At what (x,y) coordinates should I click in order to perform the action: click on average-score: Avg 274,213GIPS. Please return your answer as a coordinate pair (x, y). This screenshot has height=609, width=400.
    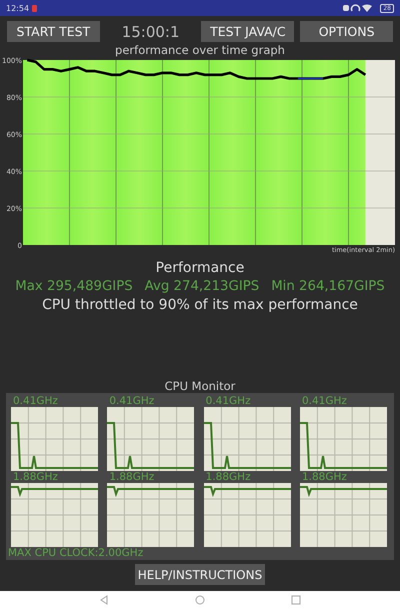
    Looking at the image, I should click on (202, 287).